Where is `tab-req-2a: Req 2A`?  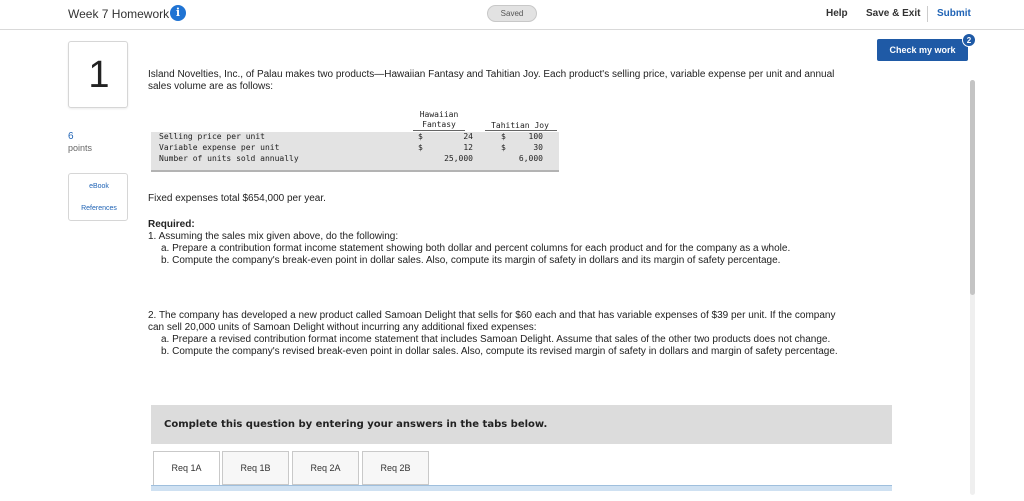
tab-req-2a: Req 2A is located at coordinates (325, 468).